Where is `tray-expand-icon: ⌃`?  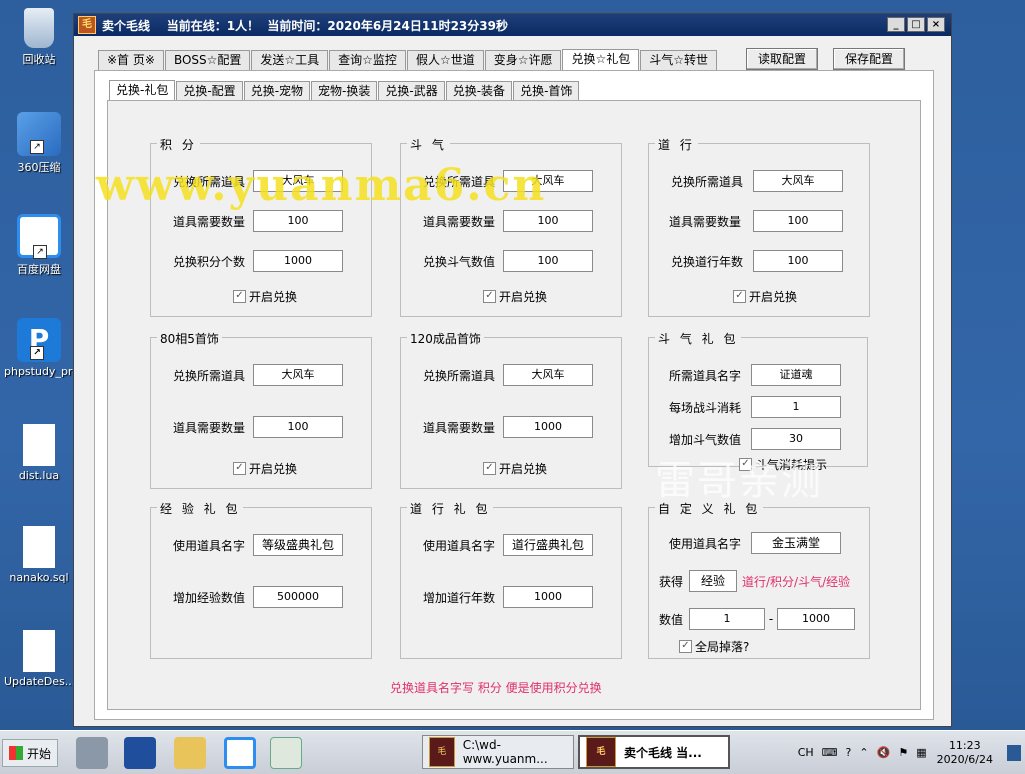
tray-expand-icon: ⌃ is located at coordinates (863, 752).